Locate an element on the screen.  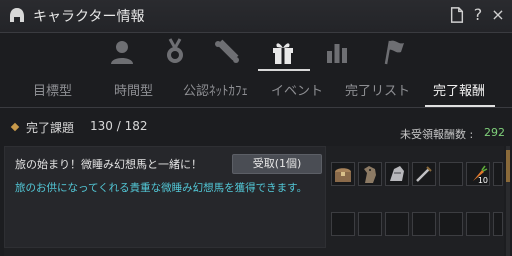
claim-button: 受取(1個) is located at coordinates (277, 164).